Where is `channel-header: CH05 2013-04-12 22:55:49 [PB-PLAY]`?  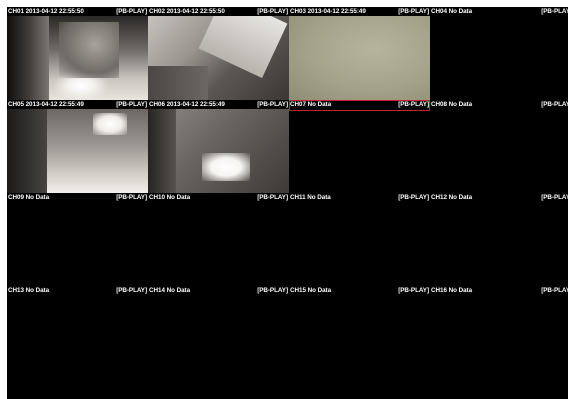 channel-header: CH05 2013-04-12 22:55:49 [PB-PLAY] is located at coordinates (77, 104).